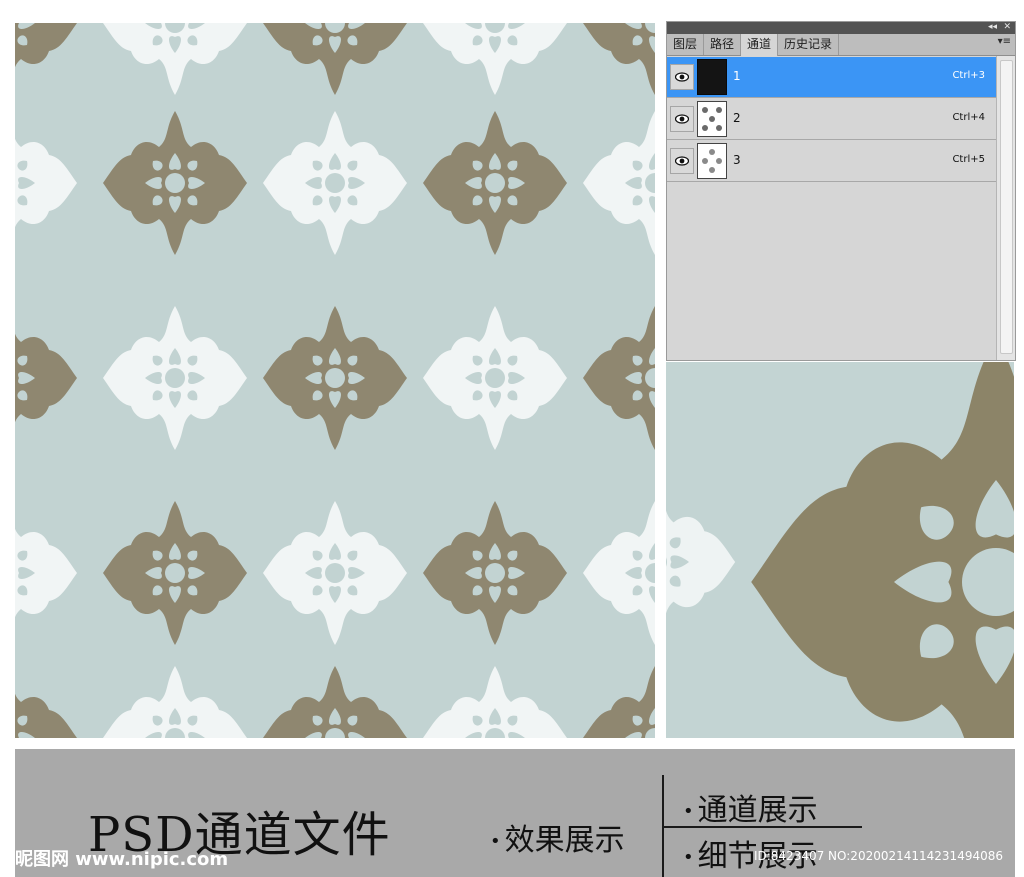 The image size is (1024, 877). I want to click on watermark-logo: 昵图网 www.nipic.com, so click(122, 859).